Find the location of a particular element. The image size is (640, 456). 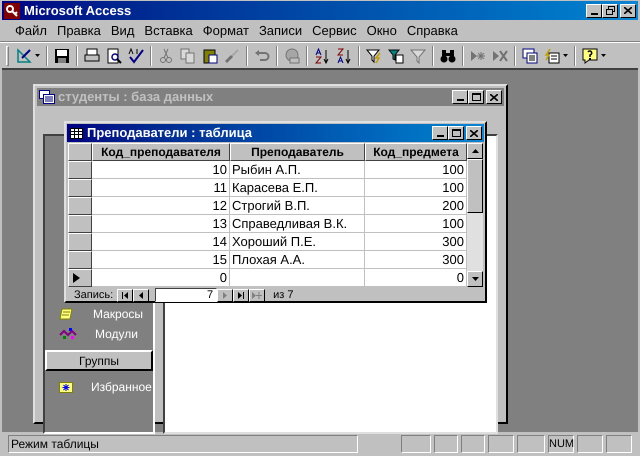

scissors-icon is located at coordinates (166, 56).